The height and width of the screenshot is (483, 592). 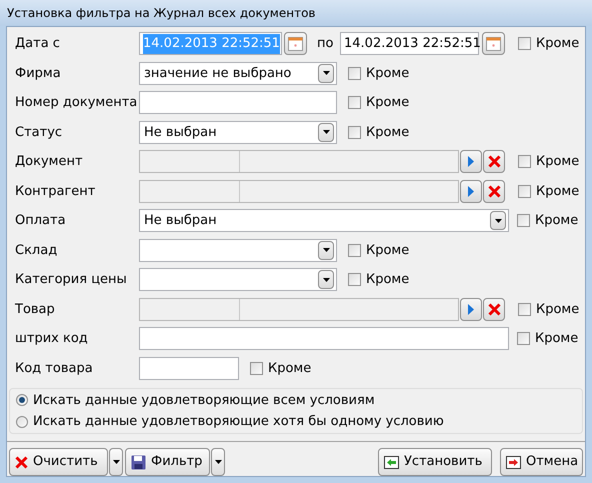 I want to click on window-title: Установка фильтра на Журнал всех документов, so click(x=161, y=13).